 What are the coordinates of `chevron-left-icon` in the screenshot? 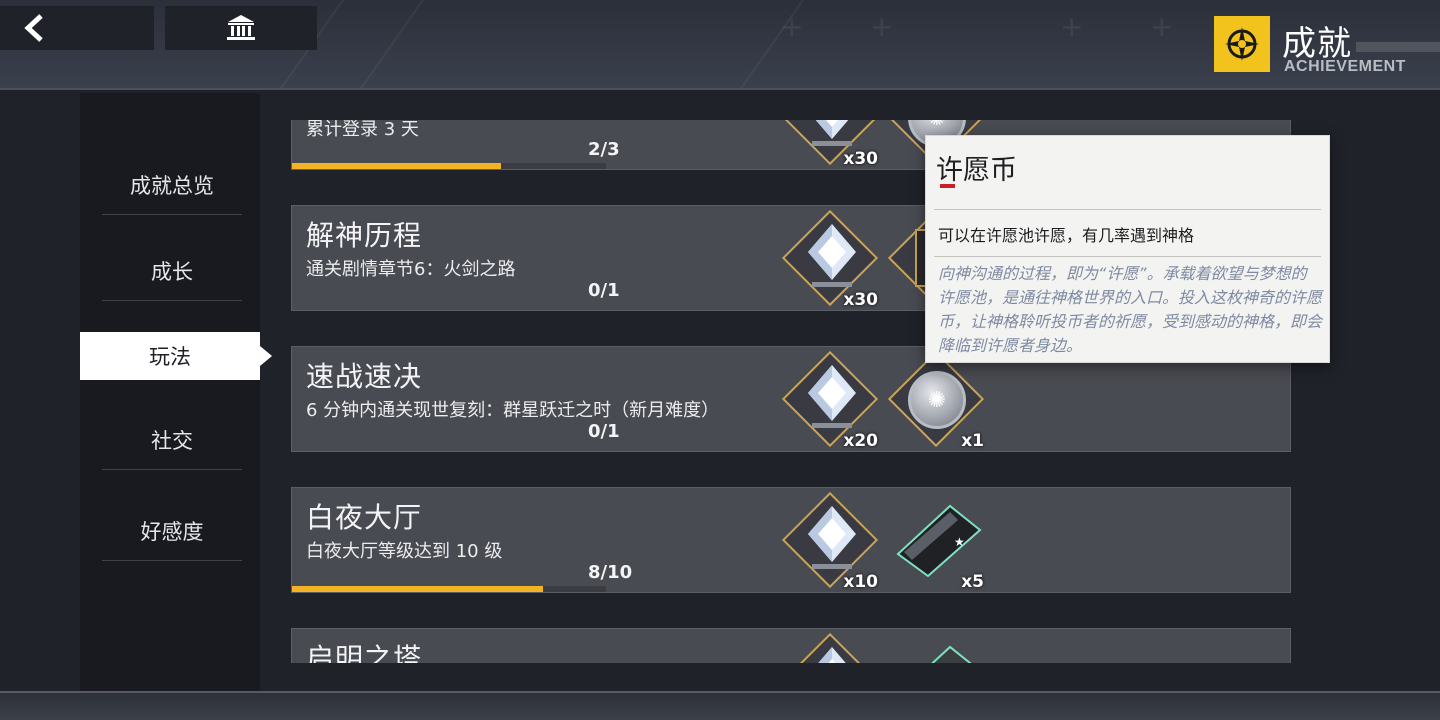 It's located at (33, 28).